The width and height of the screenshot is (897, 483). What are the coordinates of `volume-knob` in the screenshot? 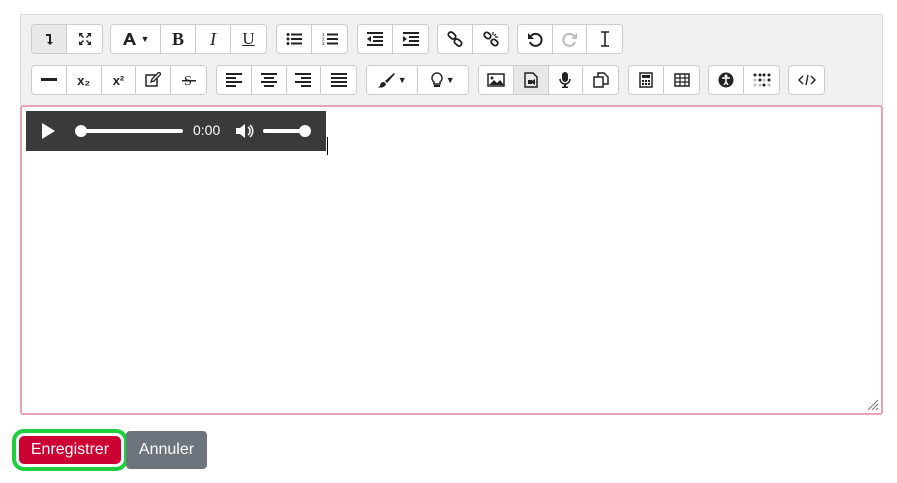 It's located at (304, 131).